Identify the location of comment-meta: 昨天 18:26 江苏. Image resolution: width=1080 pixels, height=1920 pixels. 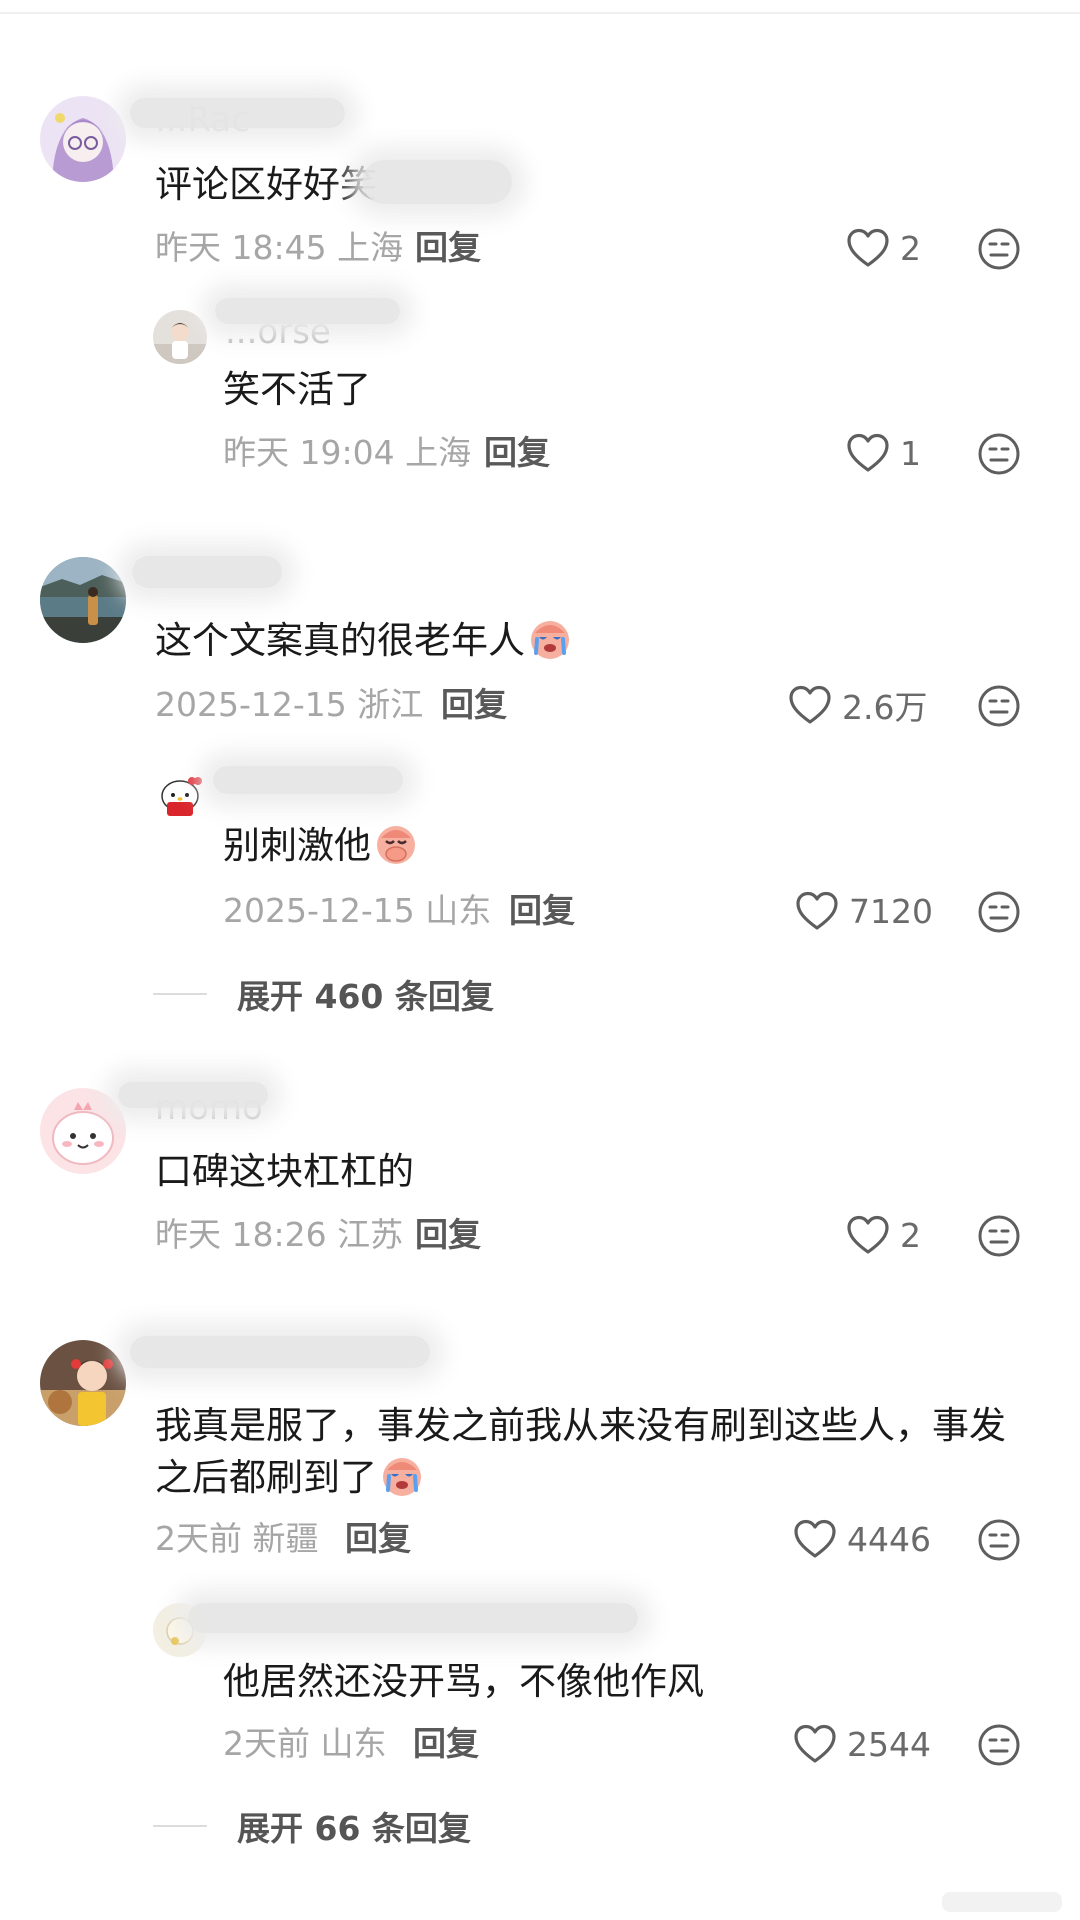
(279, 1235).